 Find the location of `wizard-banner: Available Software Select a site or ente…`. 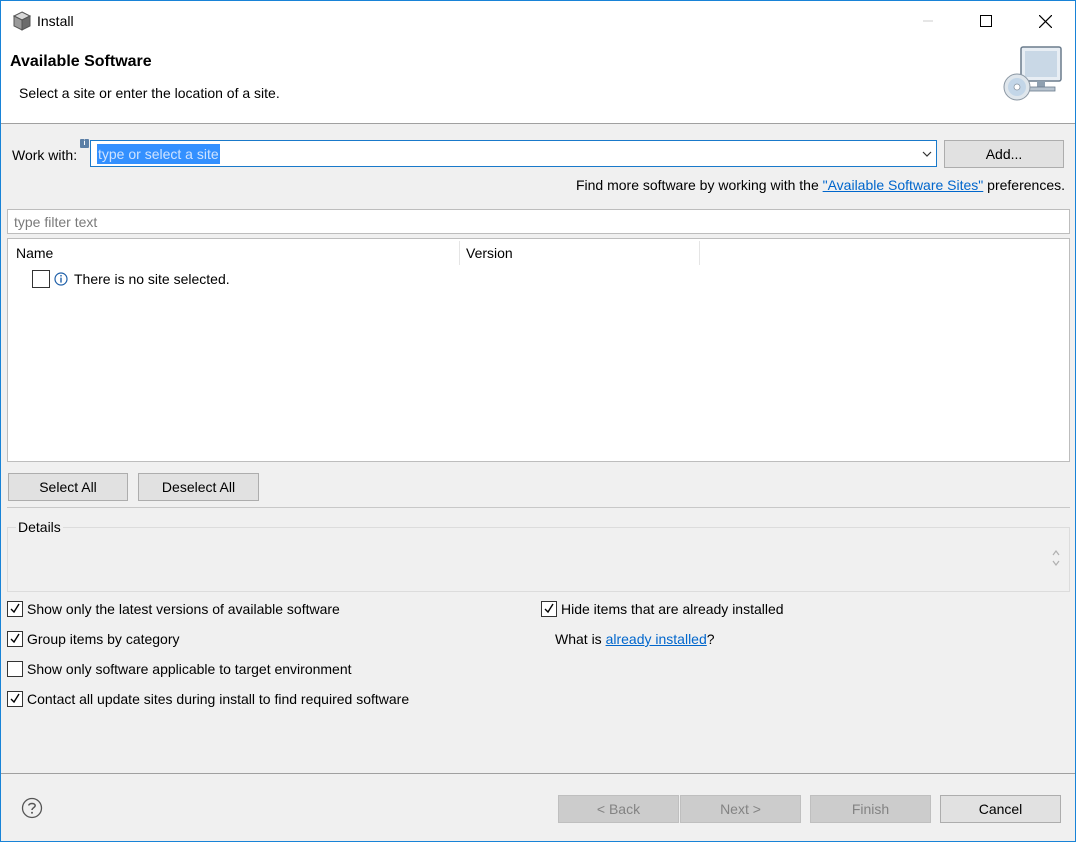

wizard-banner: Available Software Select a site or ente… is located at coordinates (538, 82).